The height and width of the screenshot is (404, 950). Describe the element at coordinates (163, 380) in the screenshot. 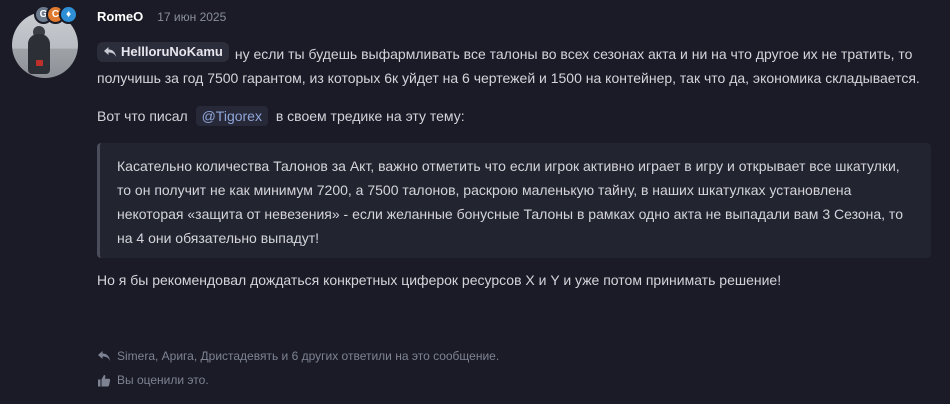

I see `reaction-summary-text: Вы оценили это.` at that location.